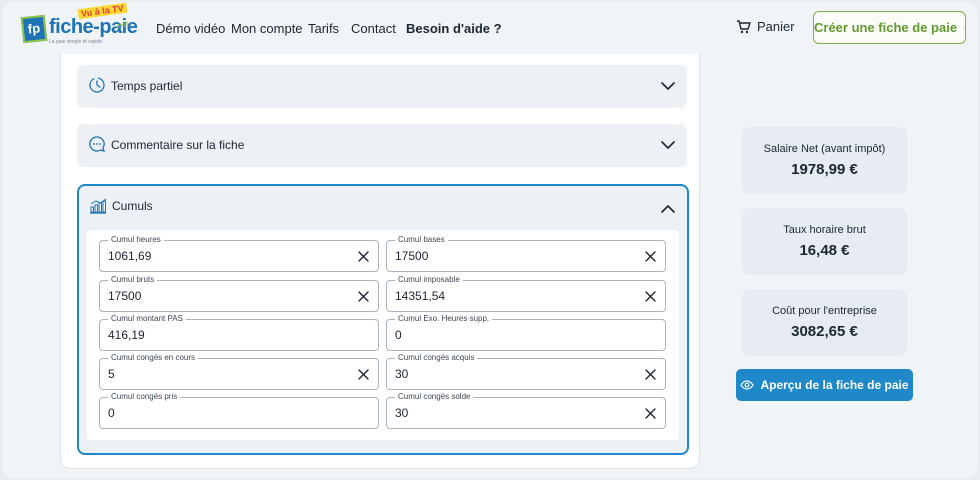 The width and height of the screenshot is (980, 480). I want to click on nav-mon-compte: Mon compte, so click(267, 28).